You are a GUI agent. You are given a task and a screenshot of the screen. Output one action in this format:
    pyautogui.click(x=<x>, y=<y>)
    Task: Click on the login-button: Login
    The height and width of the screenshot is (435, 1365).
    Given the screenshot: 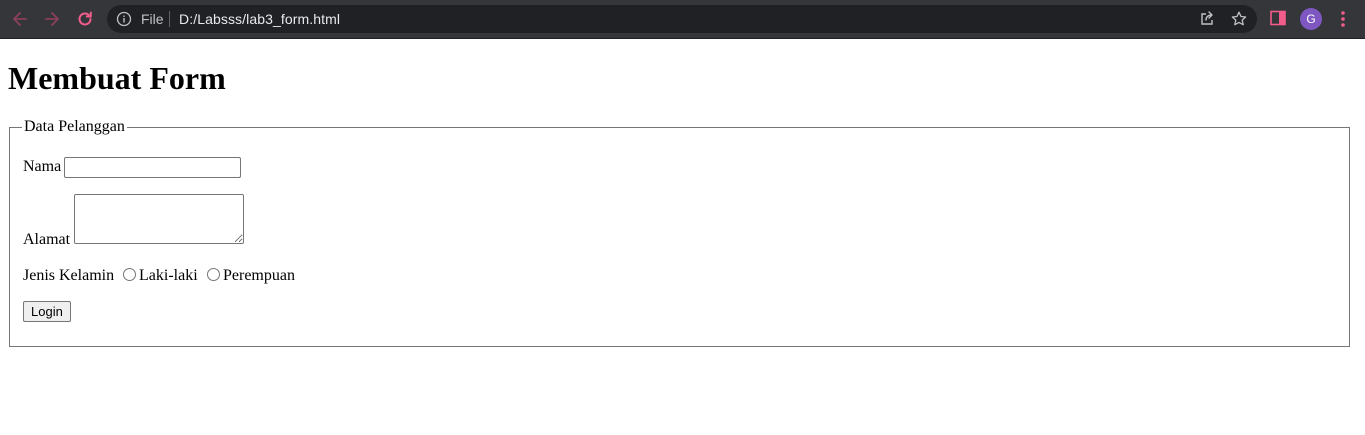 What is the action you would take?
    pyautogui.click(x=47, y=311)
    